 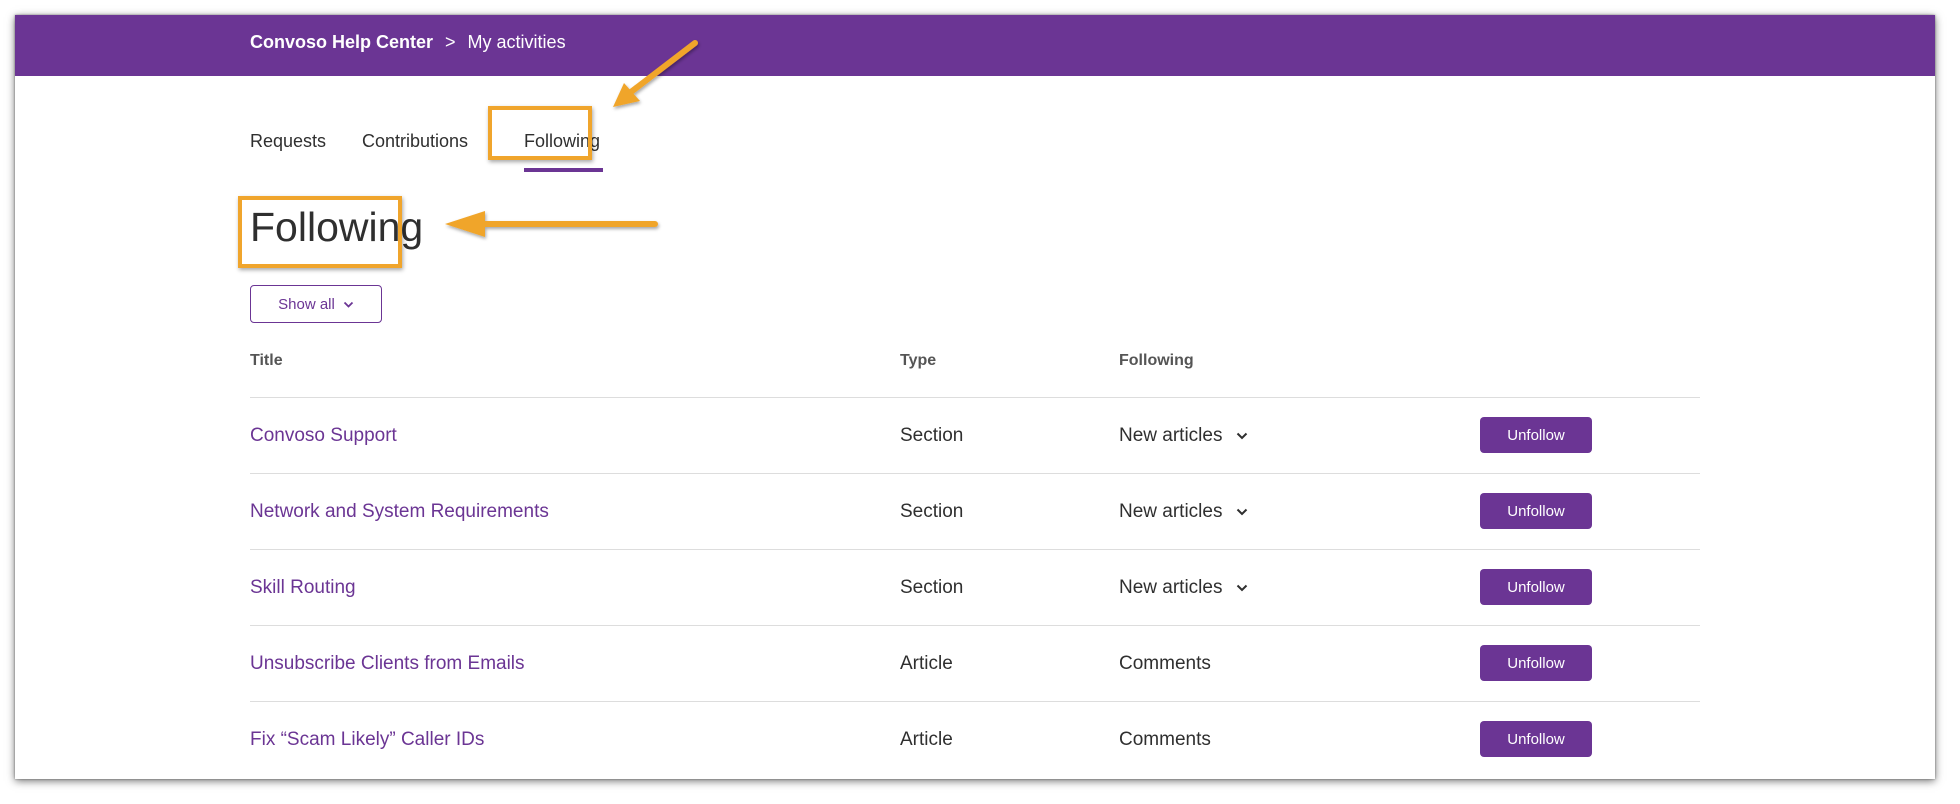 What do you see at coordinates (323, 436) in the screenshot?
I see `item-title-link: Convoso Support` at bounding box center [323, 436].